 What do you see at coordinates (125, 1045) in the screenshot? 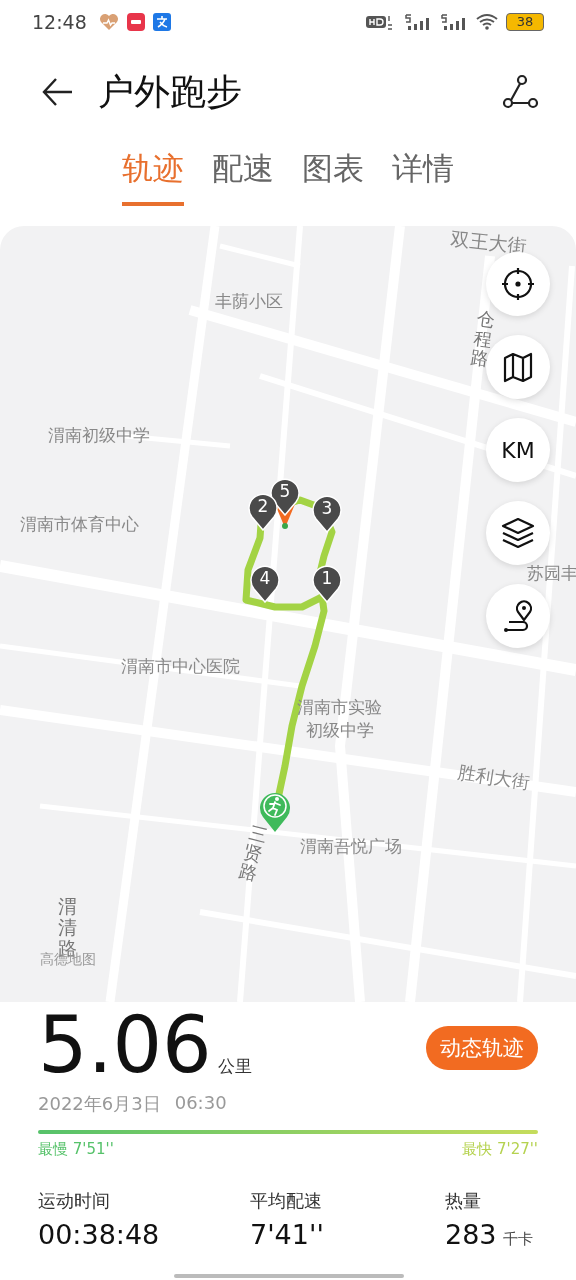
I see `distance-value: 5.06` at bounding box center [125, 1045].